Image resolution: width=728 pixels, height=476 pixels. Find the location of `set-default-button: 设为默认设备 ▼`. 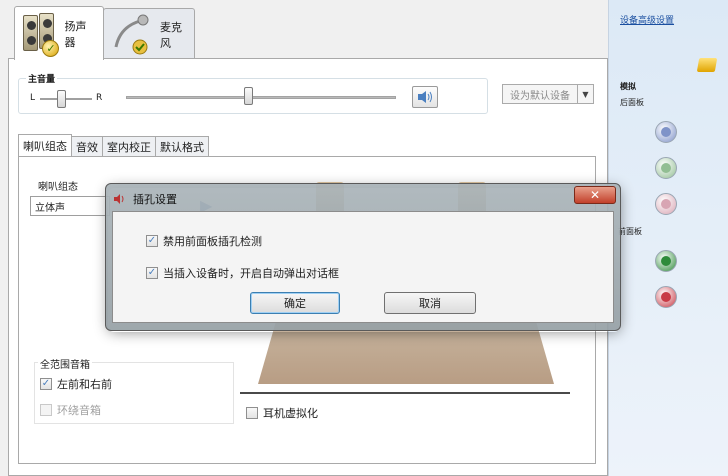

set-default-button: 设为默认设备 ▼ is located at coordinates (548, 94).